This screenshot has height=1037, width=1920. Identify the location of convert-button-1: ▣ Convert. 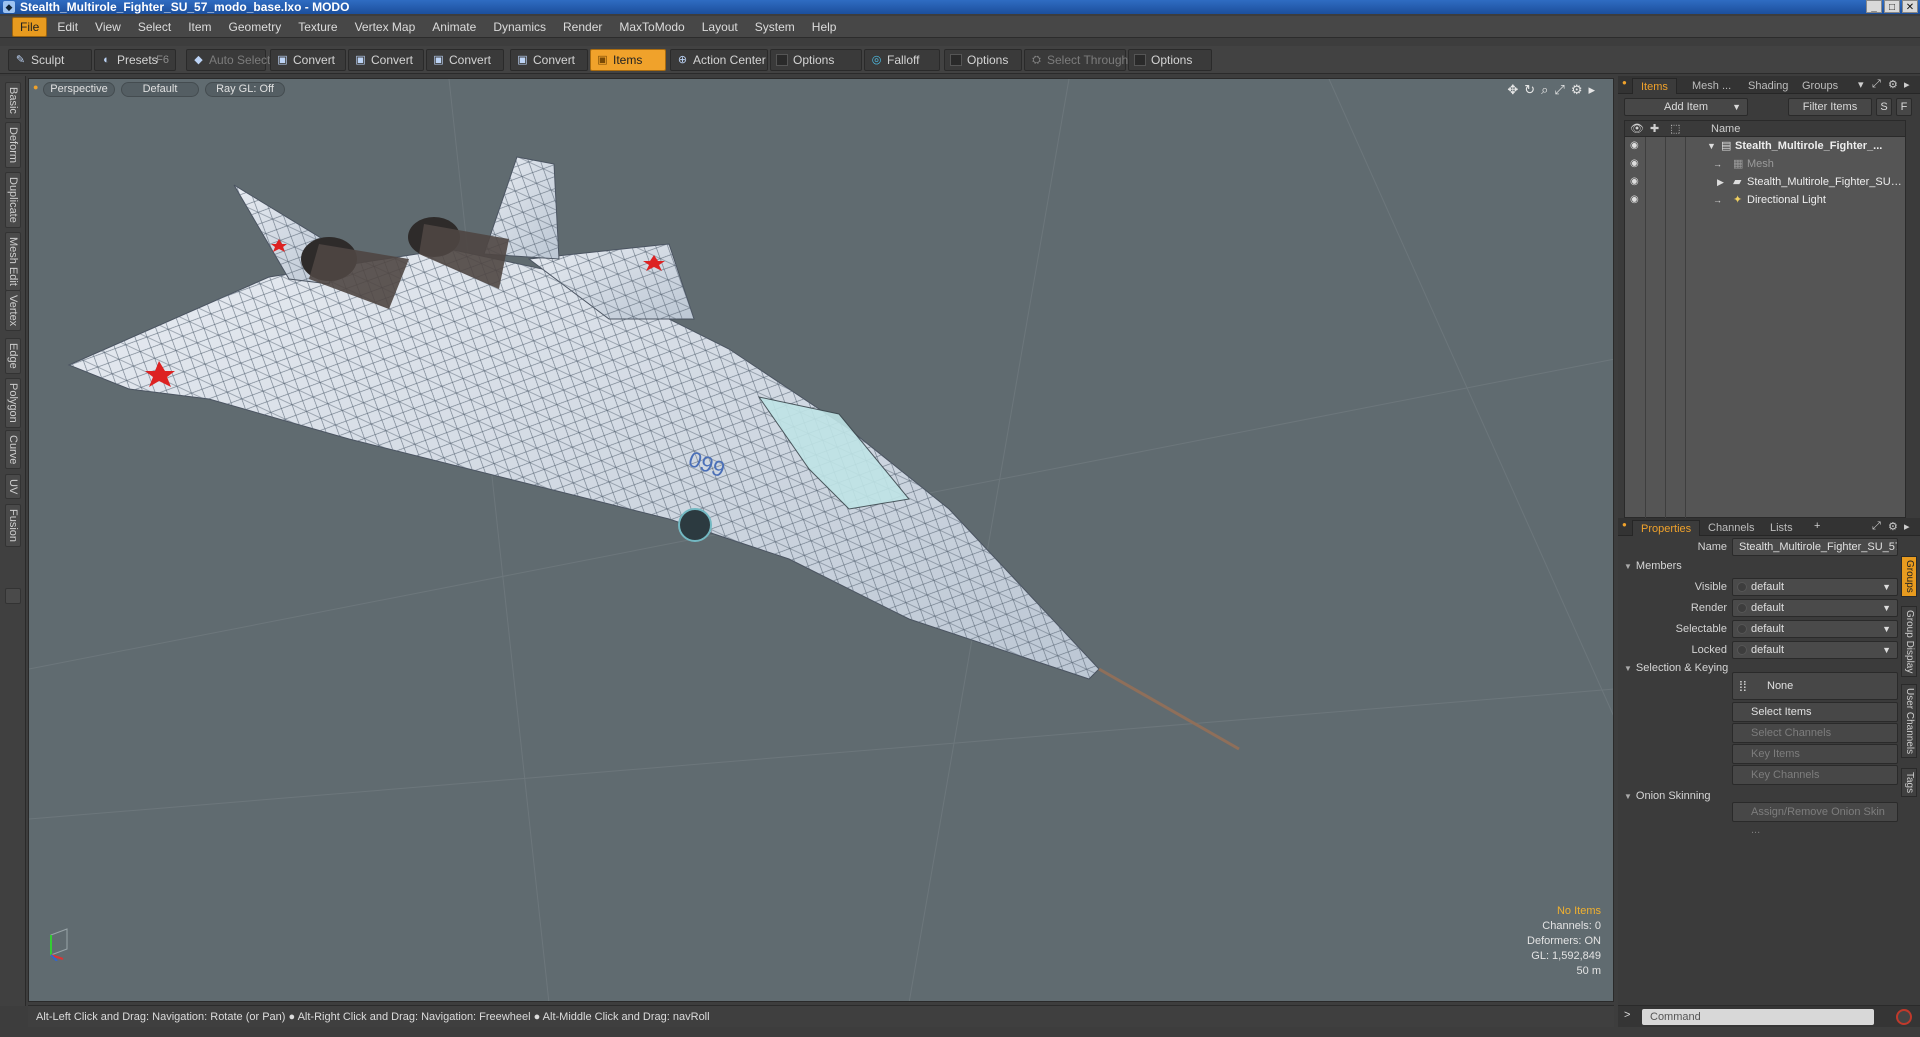
(308, 60).